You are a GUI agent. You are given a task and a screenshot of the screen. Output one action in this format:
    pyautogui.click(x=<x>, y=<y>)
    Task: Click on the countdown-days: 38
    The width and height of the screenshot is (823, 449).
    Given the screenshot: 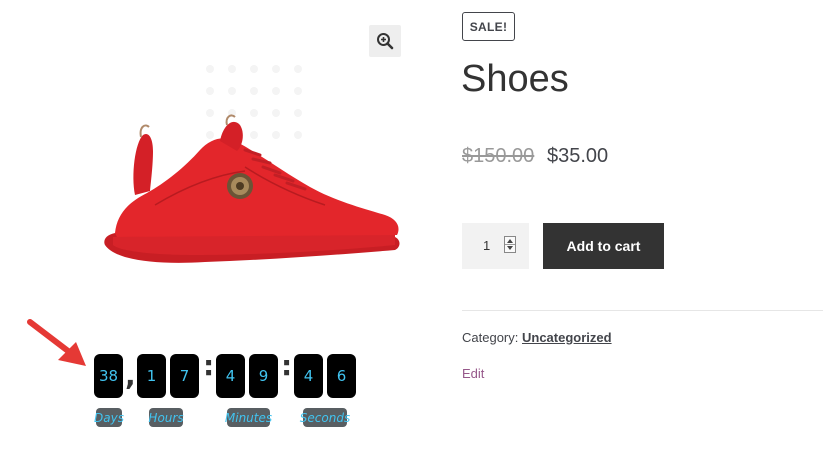 What is the action you would take?
    pyautogui.click(x=108, y=376)
    